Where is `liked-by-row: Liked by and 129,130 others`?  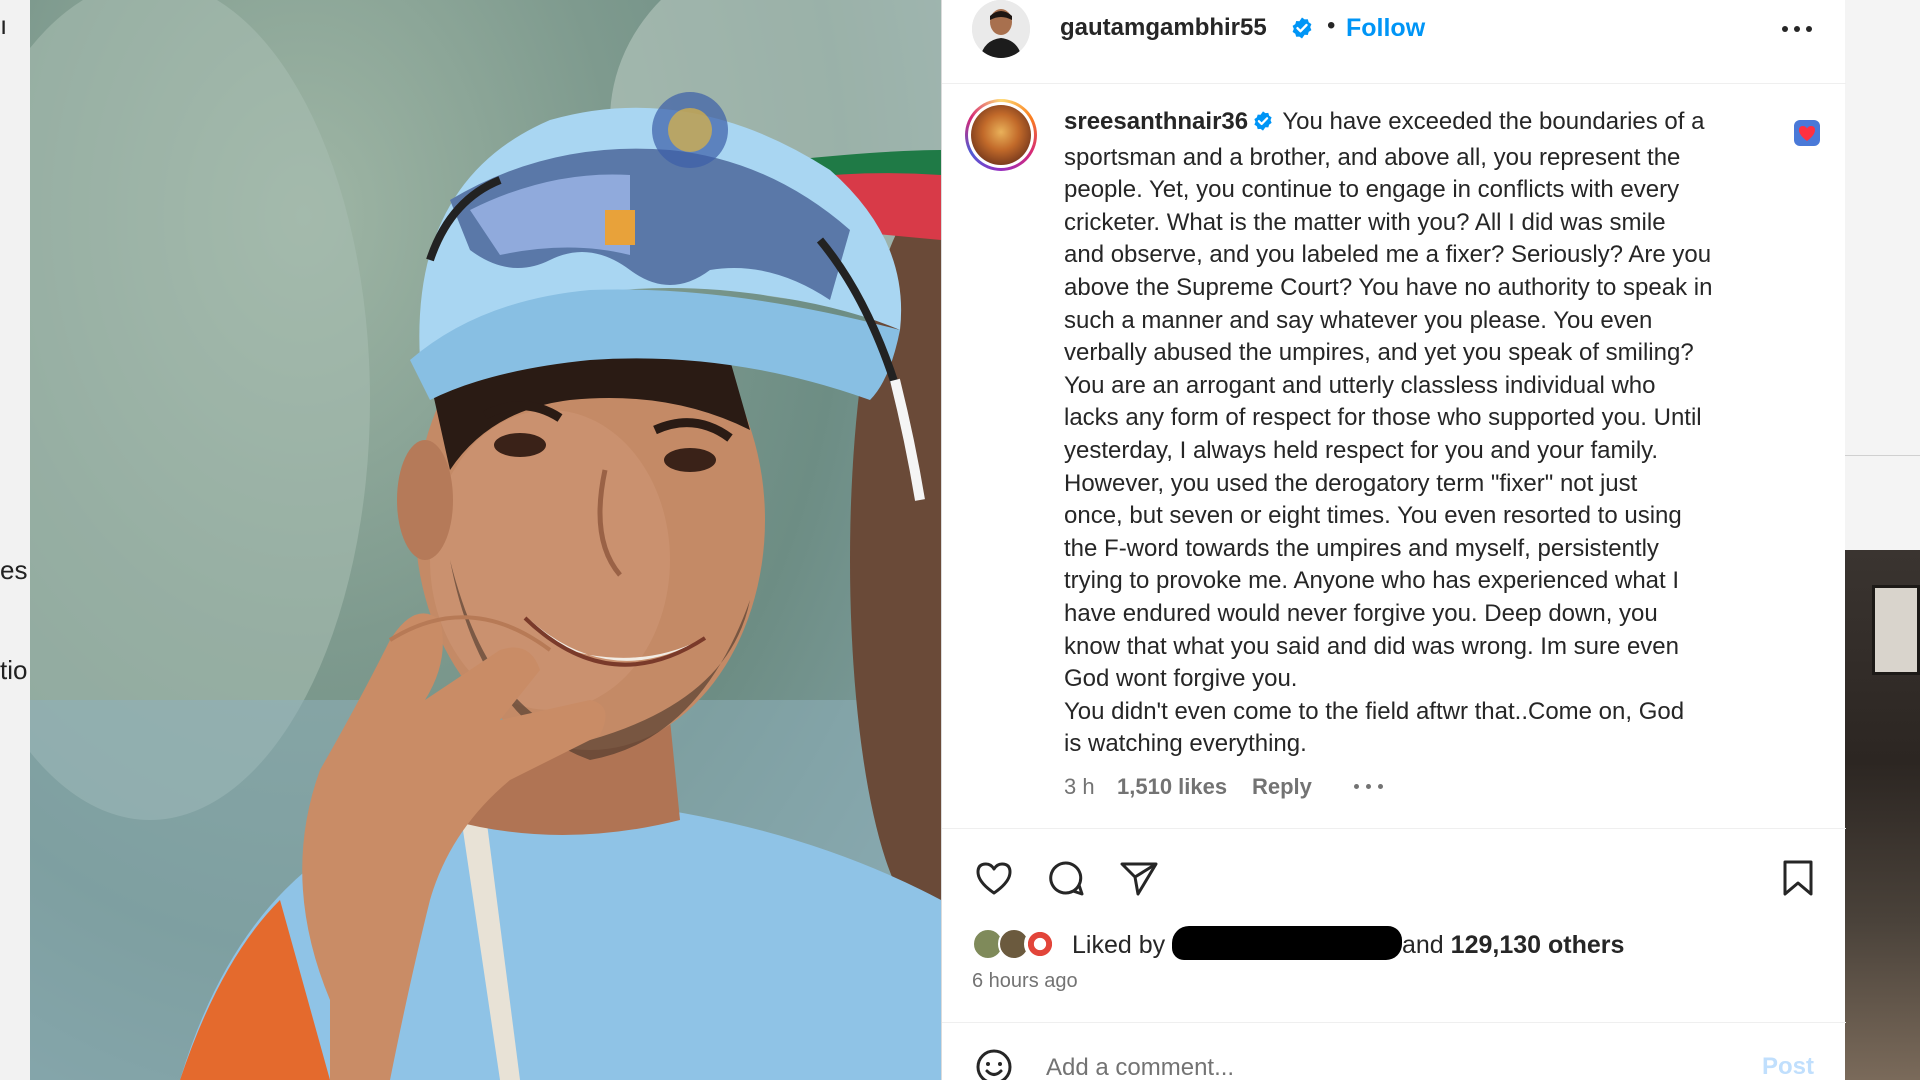
liked-by-row: Liked by and 129,130 others is located at coordinates (1402, 946).